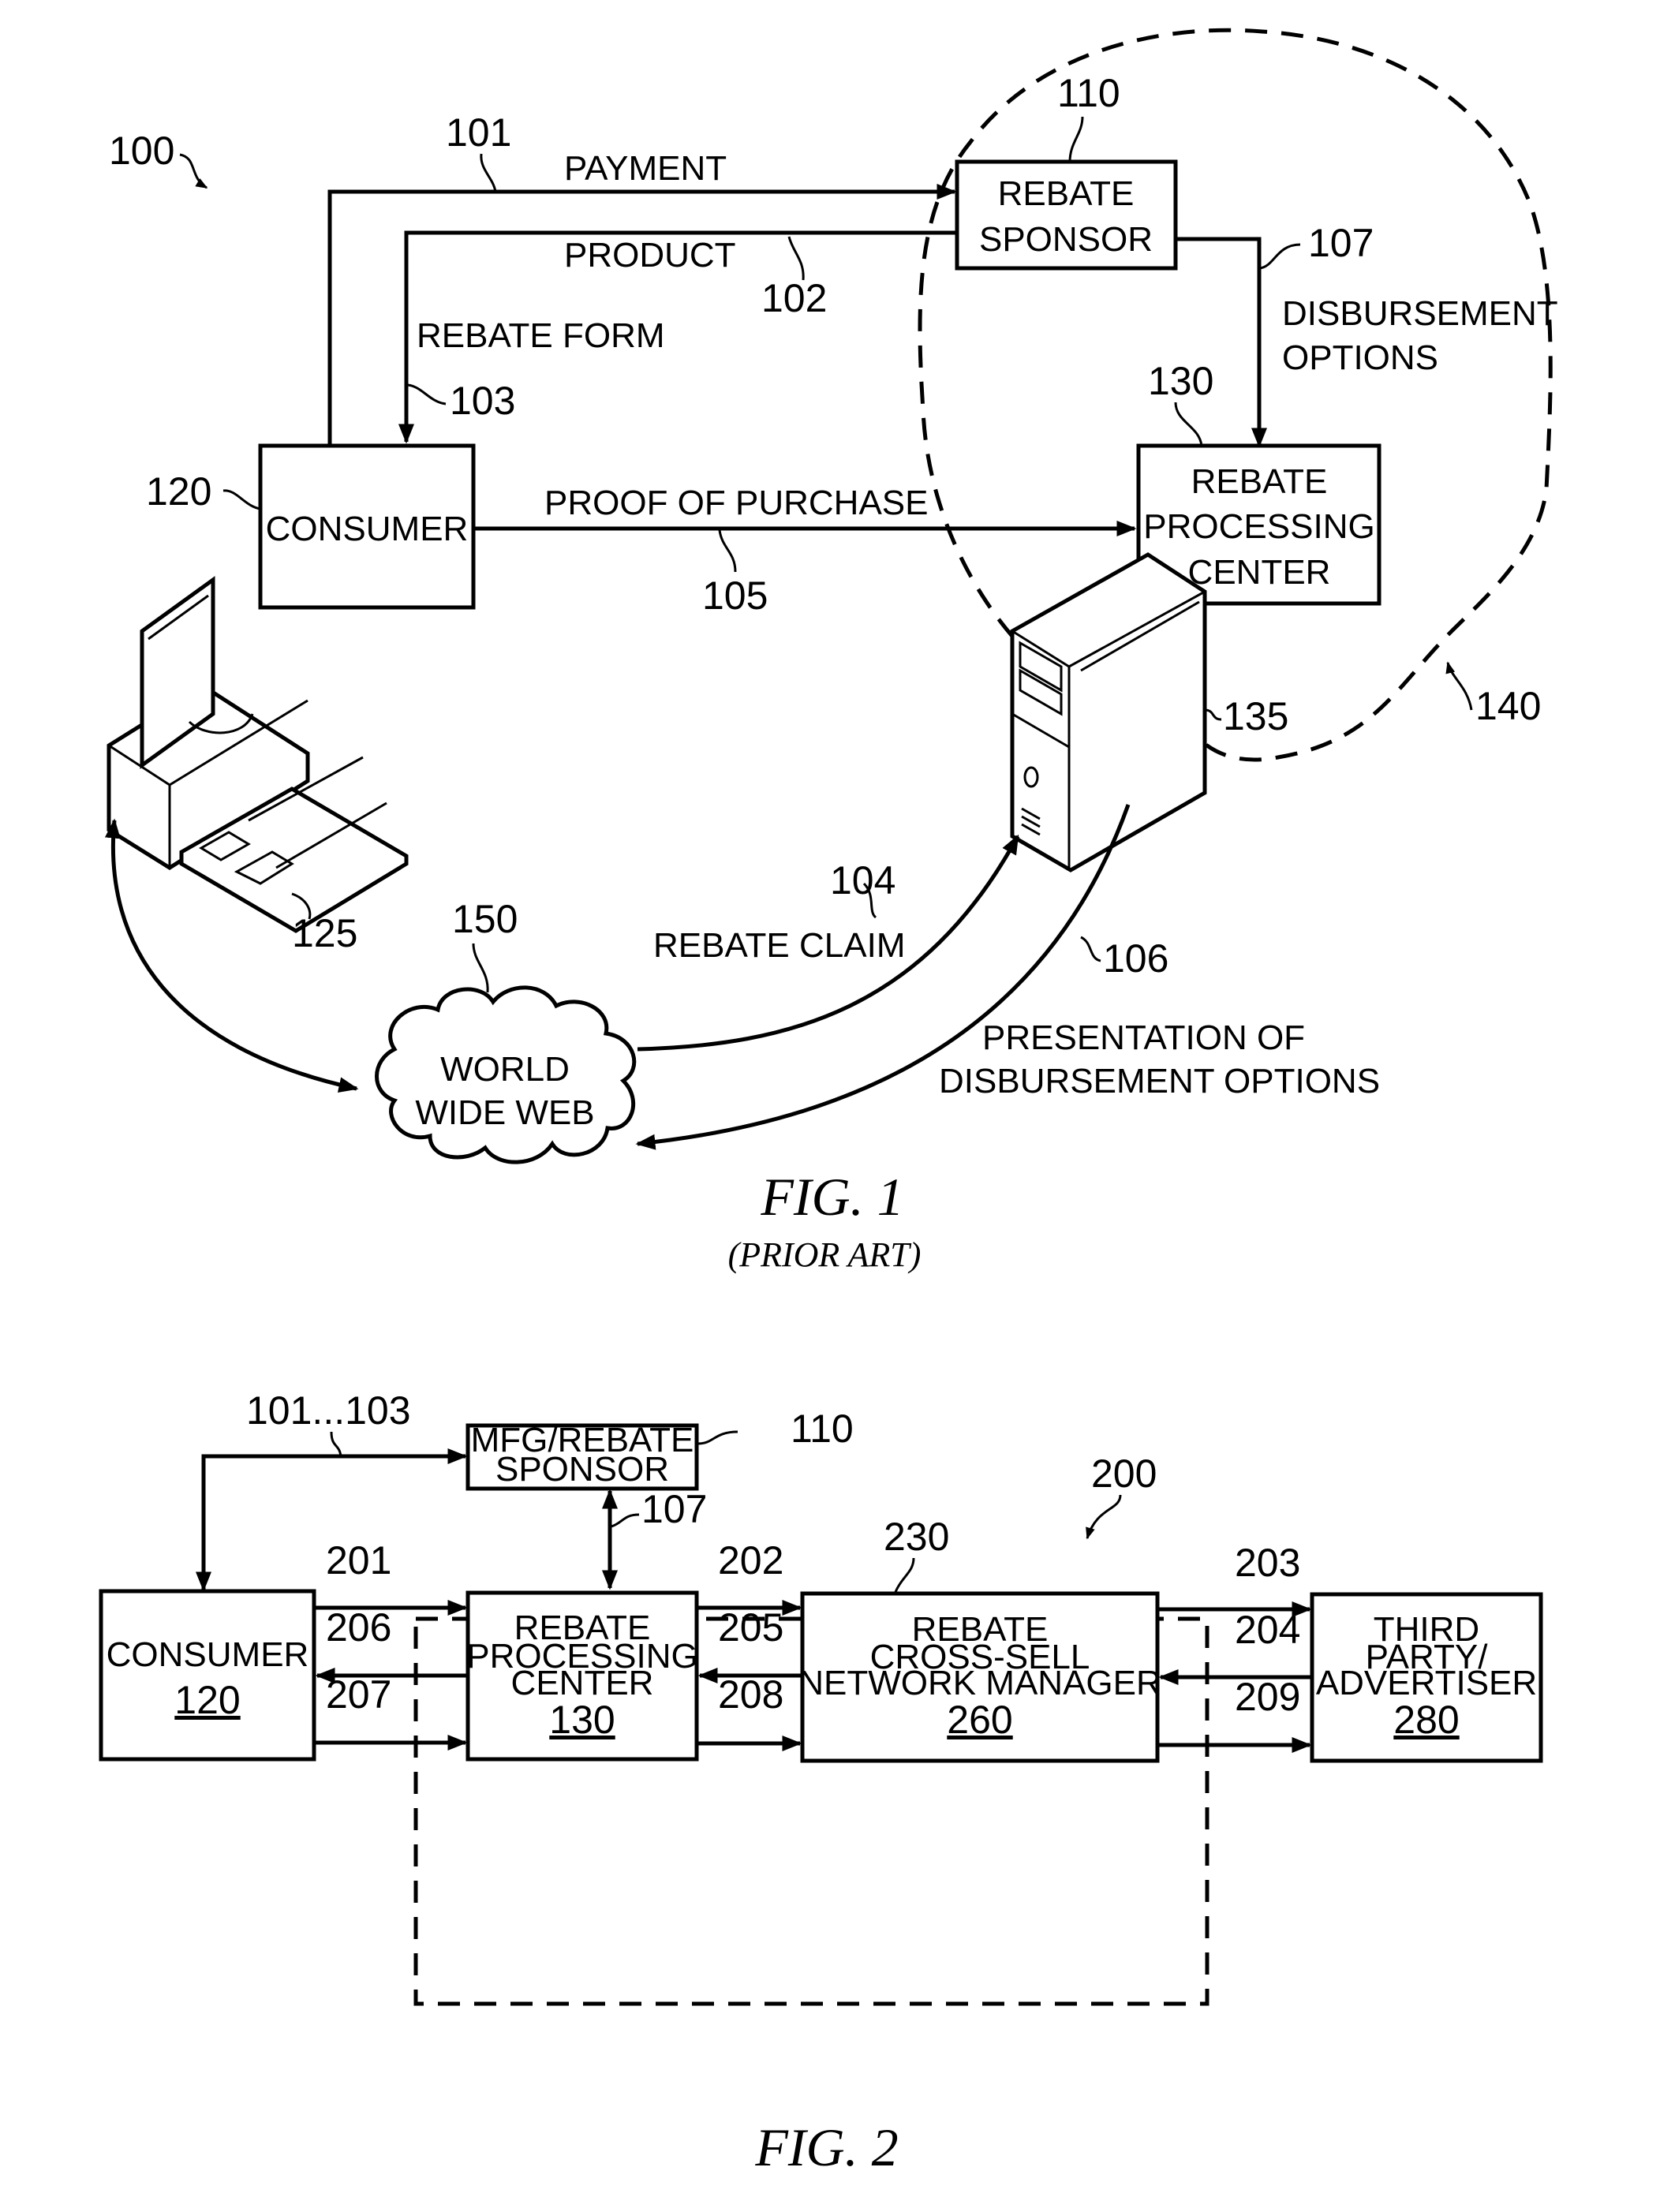 The width and height of the screenshot is (1660, 2212). What do you see at coordinates (779, 945) in the screenshot?
I see `rebate-claim-label: REBATE CLAIM` at bounding box center [779, 945].